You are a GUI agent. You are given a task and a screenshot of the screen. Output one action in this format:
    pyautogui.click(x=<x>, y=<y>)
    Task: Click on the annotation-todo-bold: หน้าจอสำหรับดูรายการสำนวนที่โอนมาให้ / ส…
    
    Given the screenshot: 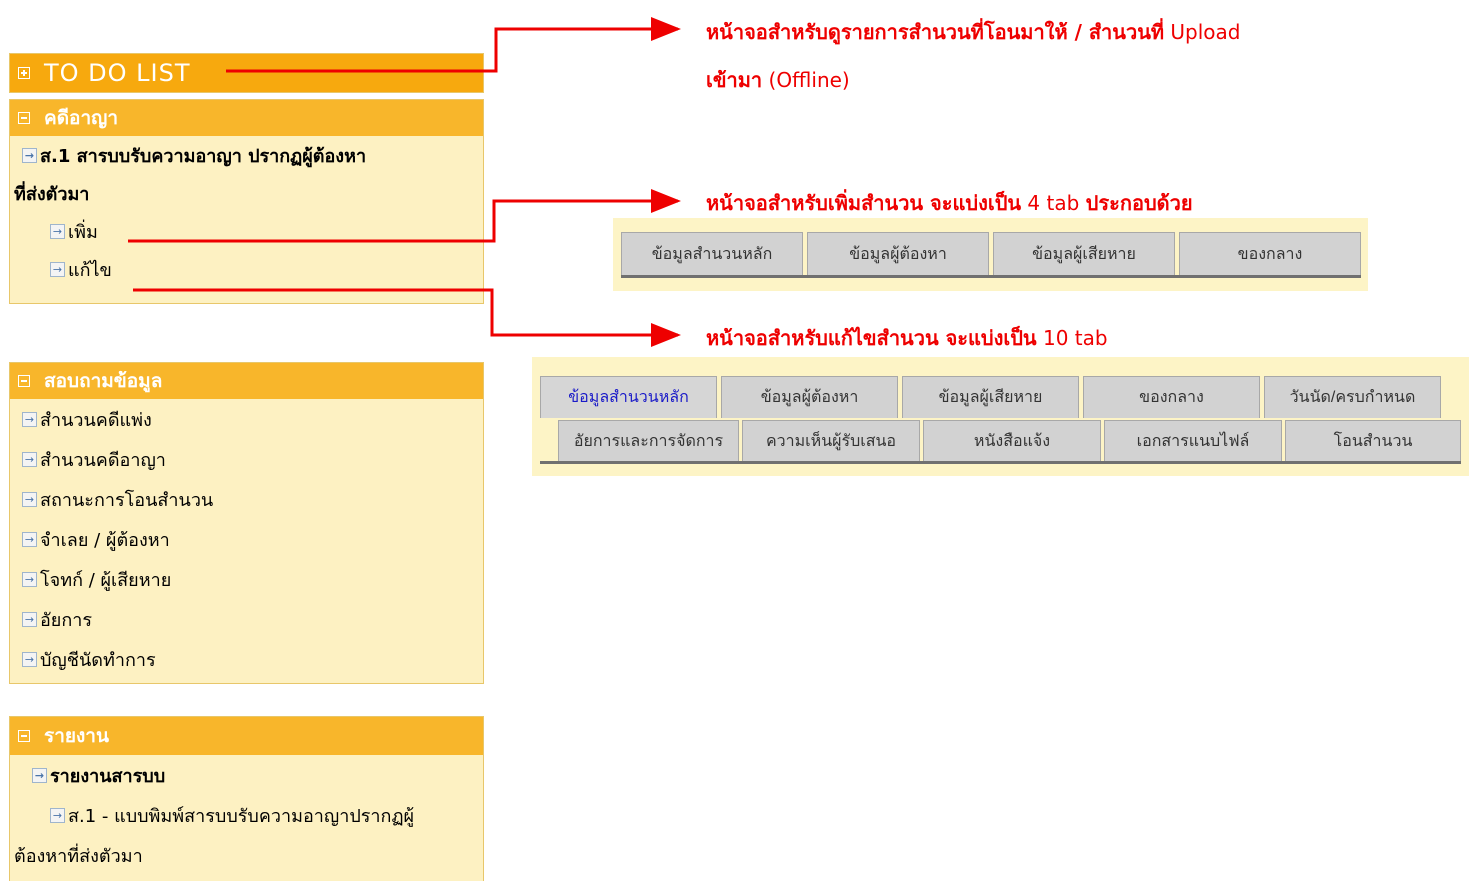 What is the action you would take?
    pyautogui.click(x=935, y=32)
    